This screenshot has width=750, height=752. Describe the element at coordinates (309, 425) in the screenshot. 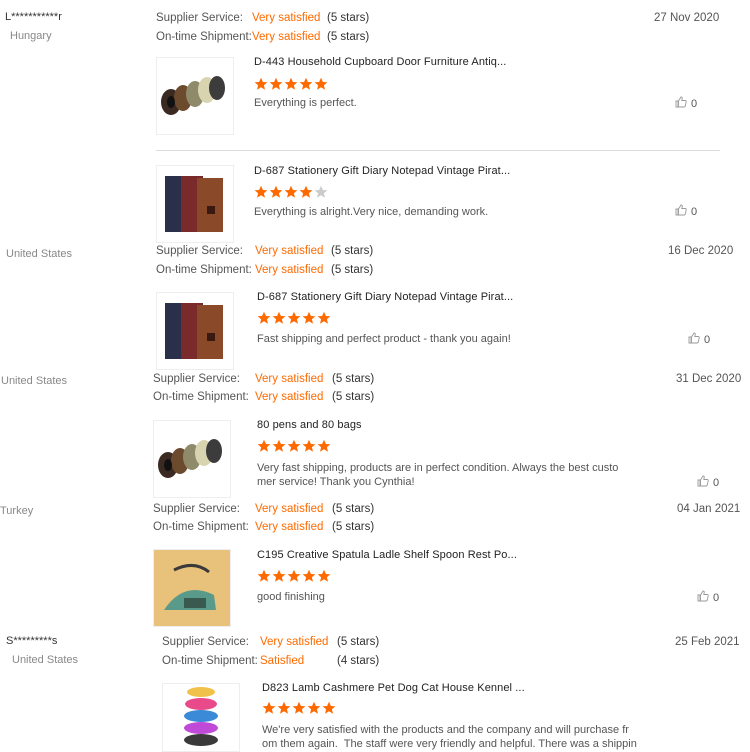

I see `product-title-link: 80 pens and 80 bags` at that location.